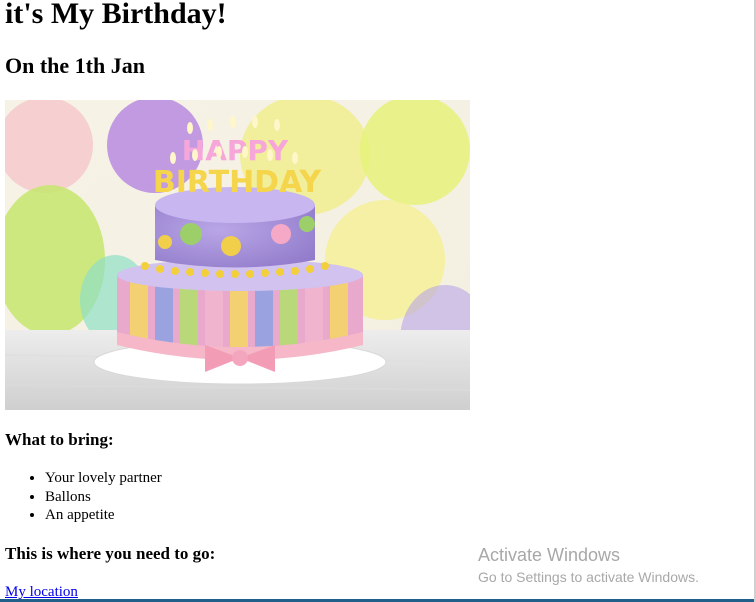  I want to click on list-item: Ballons, so click(103, 497).